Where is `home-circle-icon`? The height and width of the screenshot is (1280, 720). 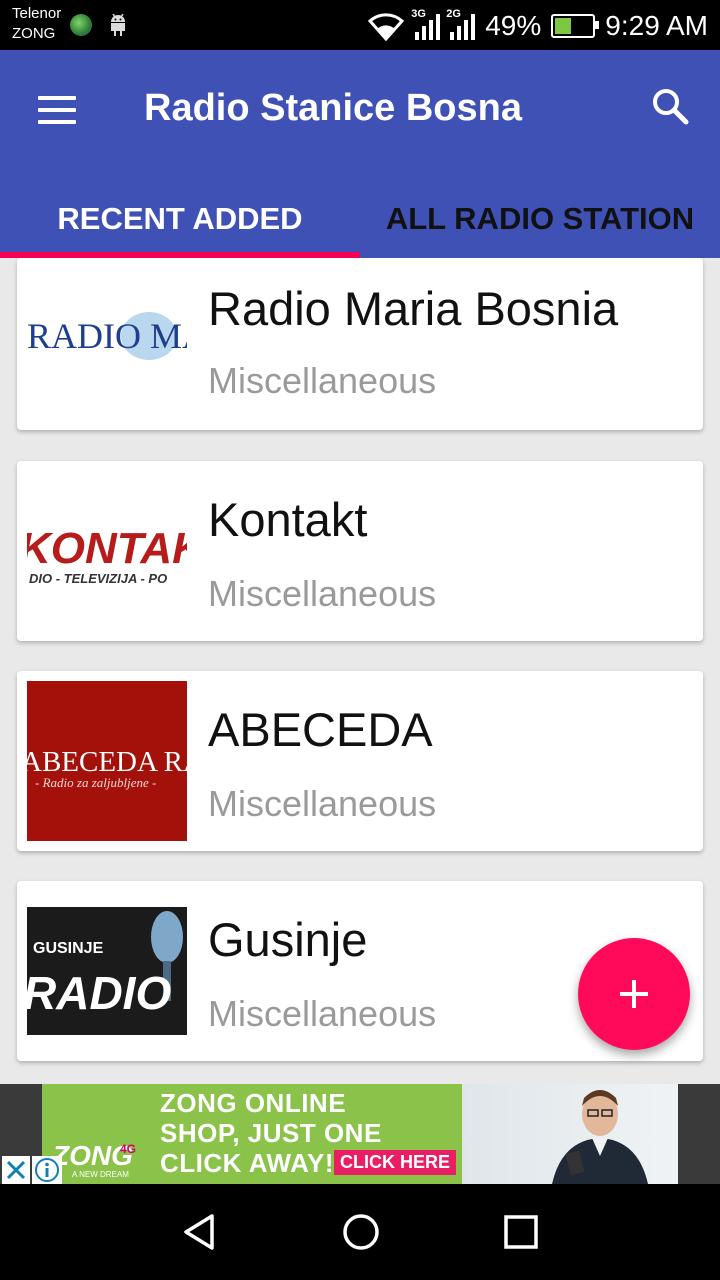
home-circle-icon is located at coordinates (361, 1232).